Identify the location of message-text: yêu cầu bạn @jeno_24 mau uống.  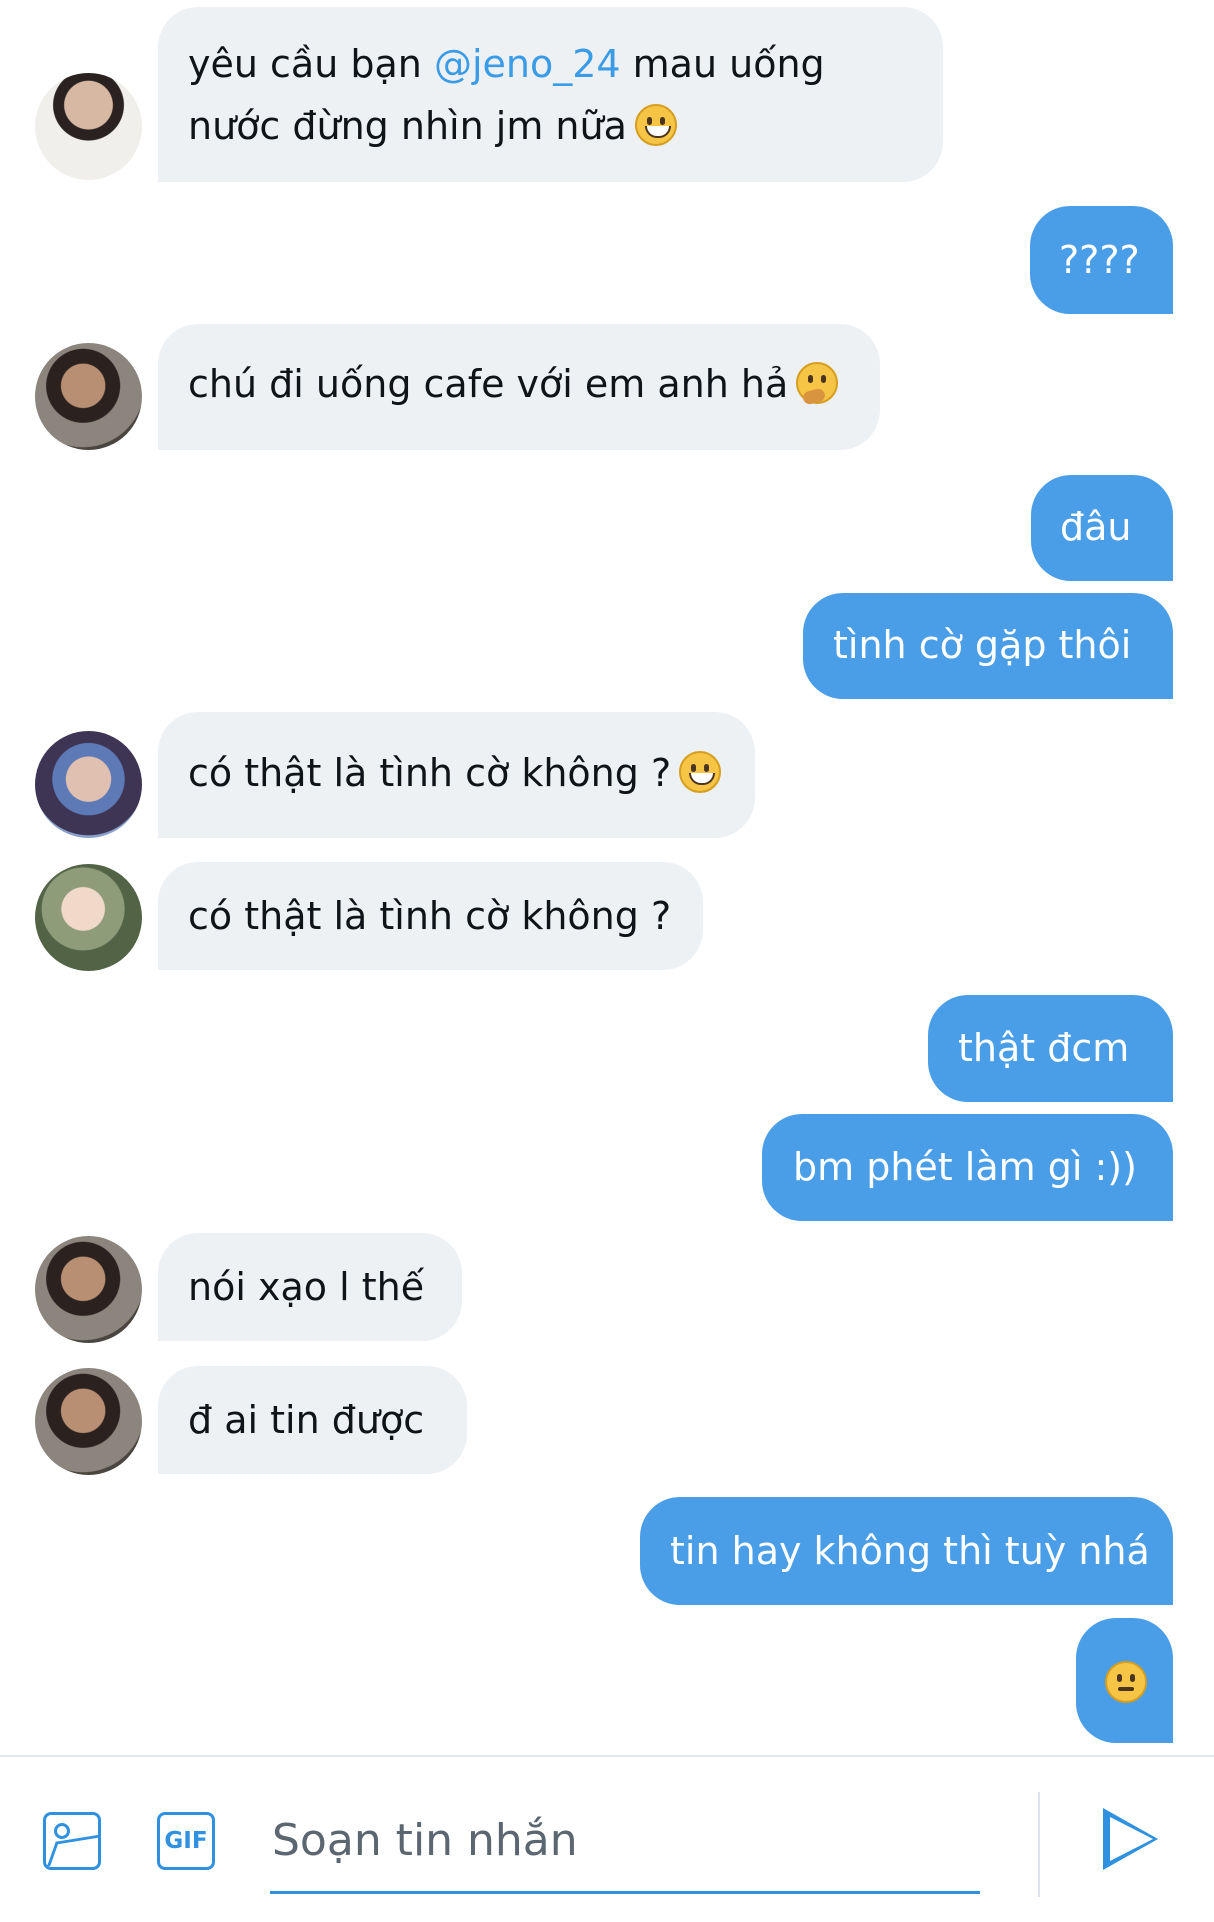
(506, 64).